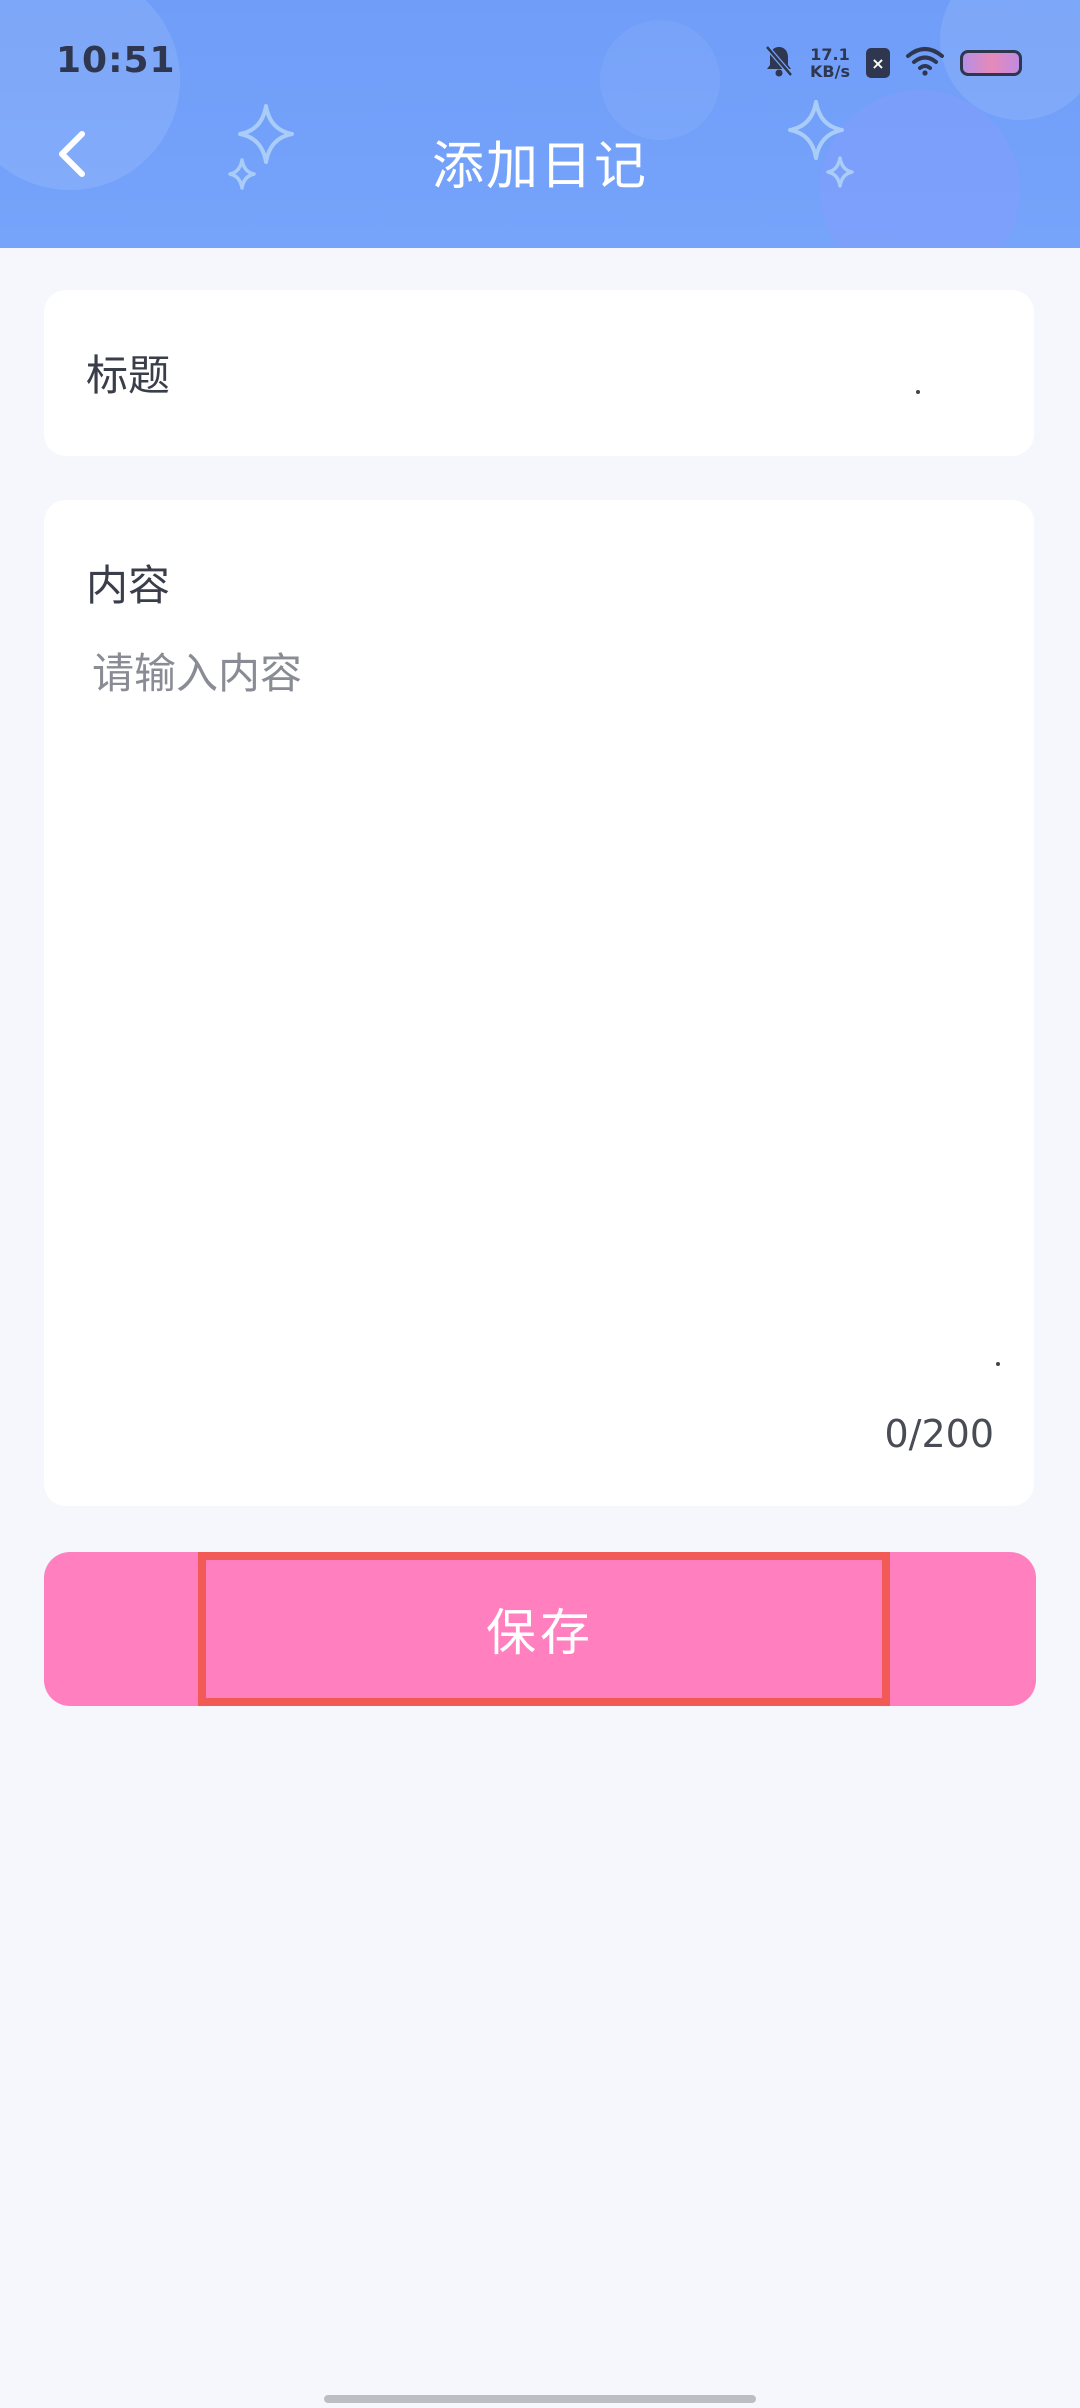  What do you see at coordinates (540, 124) in the screenshot?
I see `app-header: 10:51 17.1 KB/s × 添加日记` at bounding box center [540, 124].